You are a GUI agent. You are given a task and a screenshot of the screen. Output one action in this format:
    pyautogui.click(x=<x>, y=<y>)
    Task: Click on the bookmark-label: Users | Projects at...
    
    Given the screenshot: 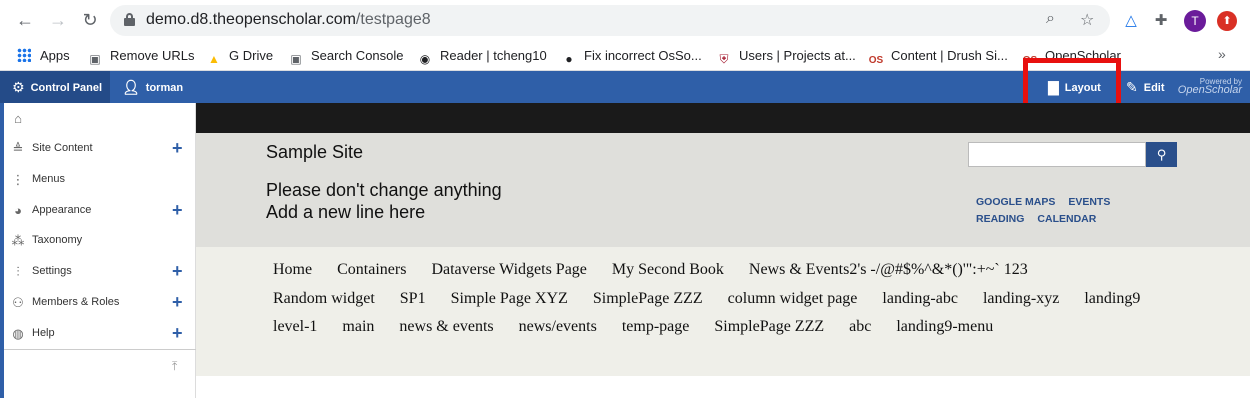 What is the action you would take?
    pyautogui.click(x=797, y=55)
    